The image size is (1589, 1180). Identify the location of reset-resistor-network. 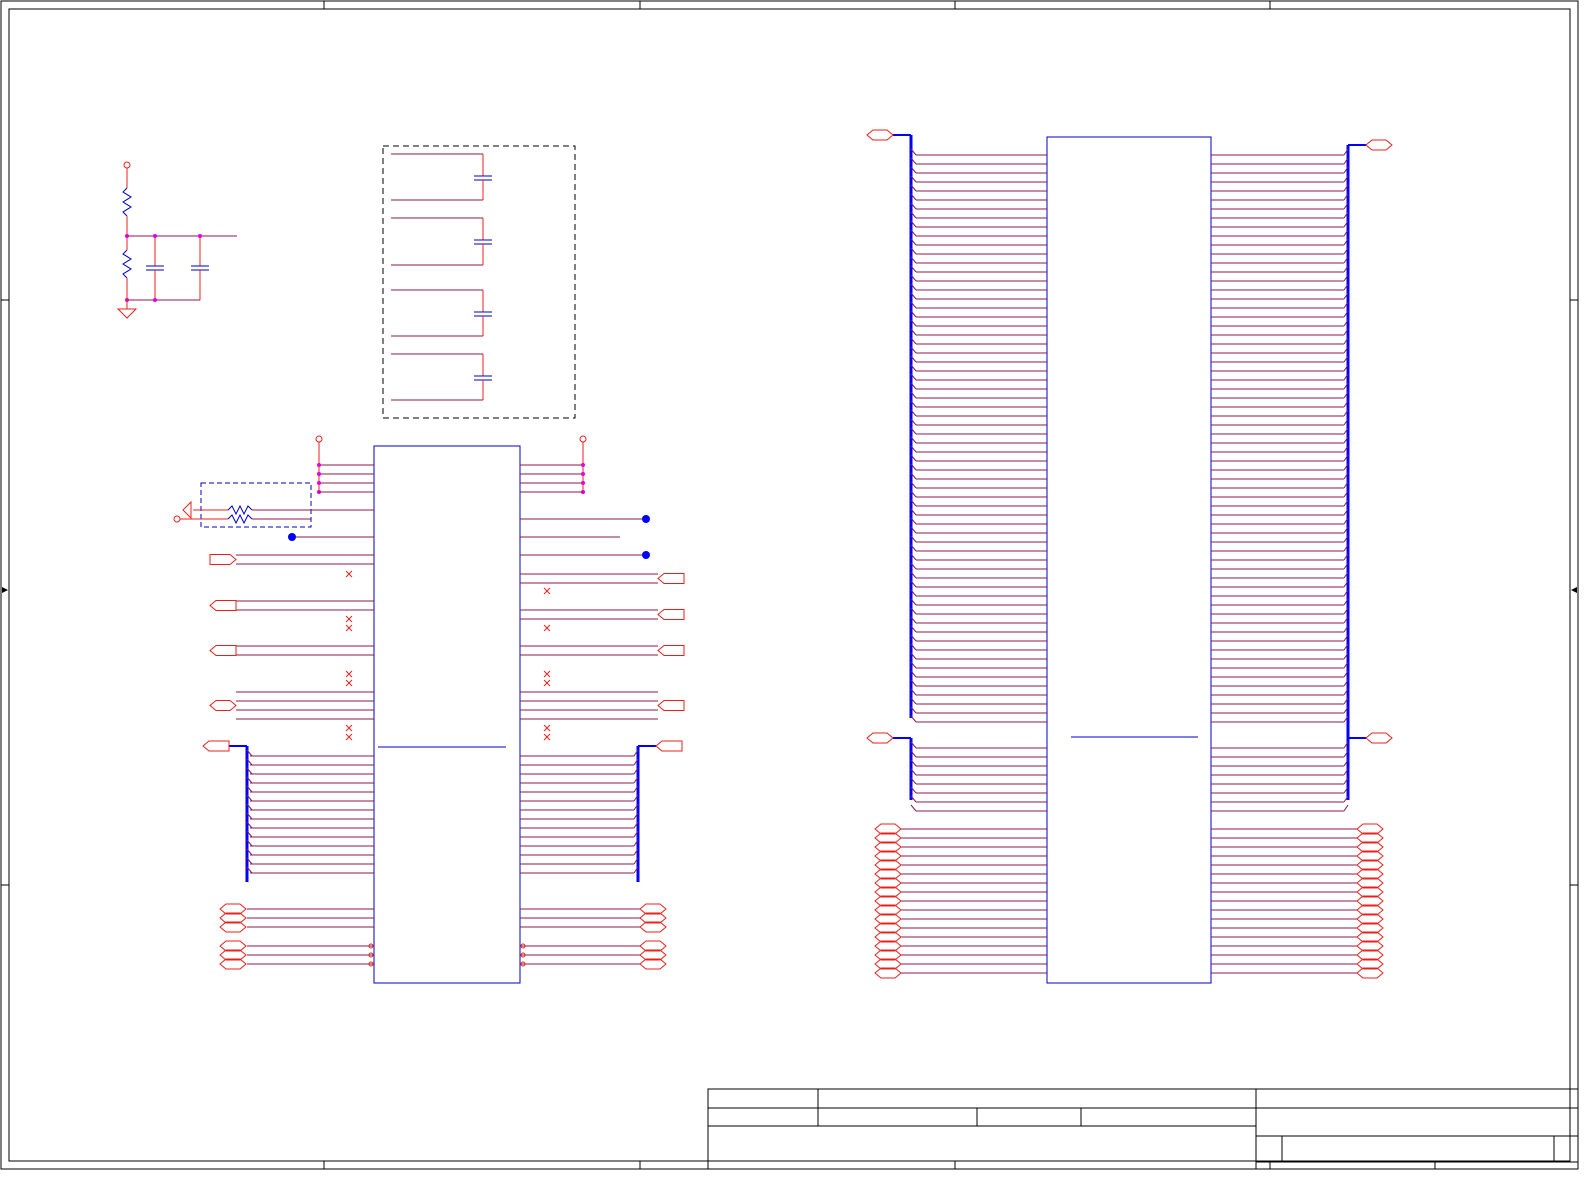
(273, 505).